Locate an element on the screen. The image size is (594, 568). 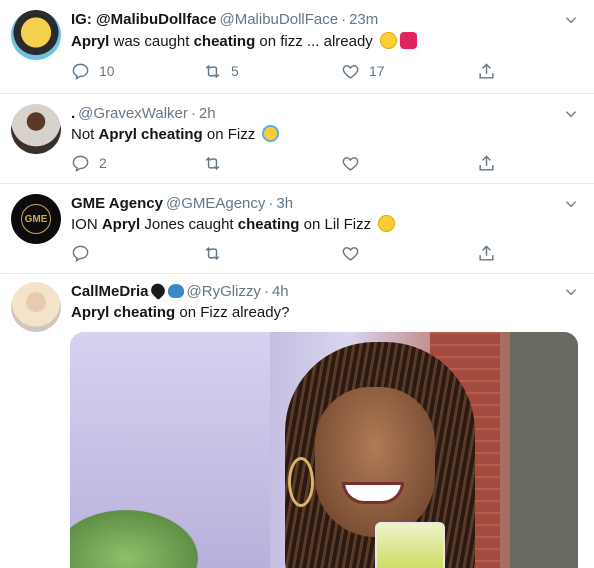
pleading-face-emoji is located at coordinates (387, 223).